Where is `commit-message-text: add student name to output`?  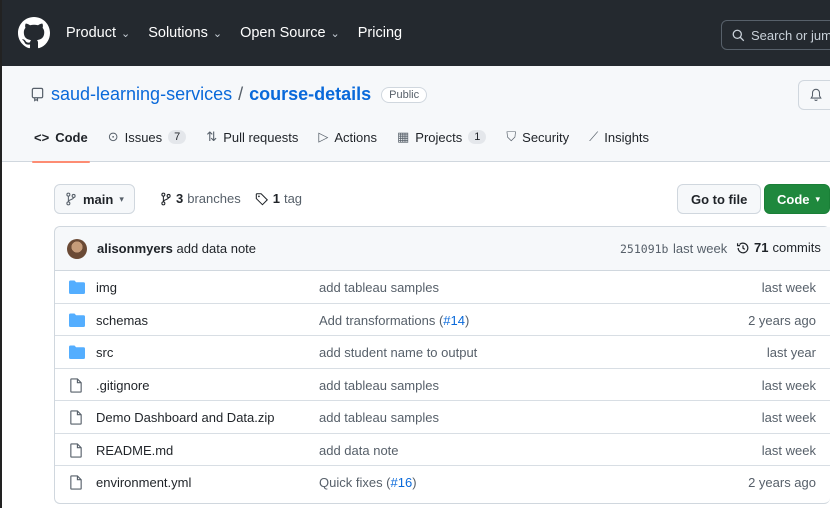 commit-message-text: add student name to output is located at coordinates (398, 352).